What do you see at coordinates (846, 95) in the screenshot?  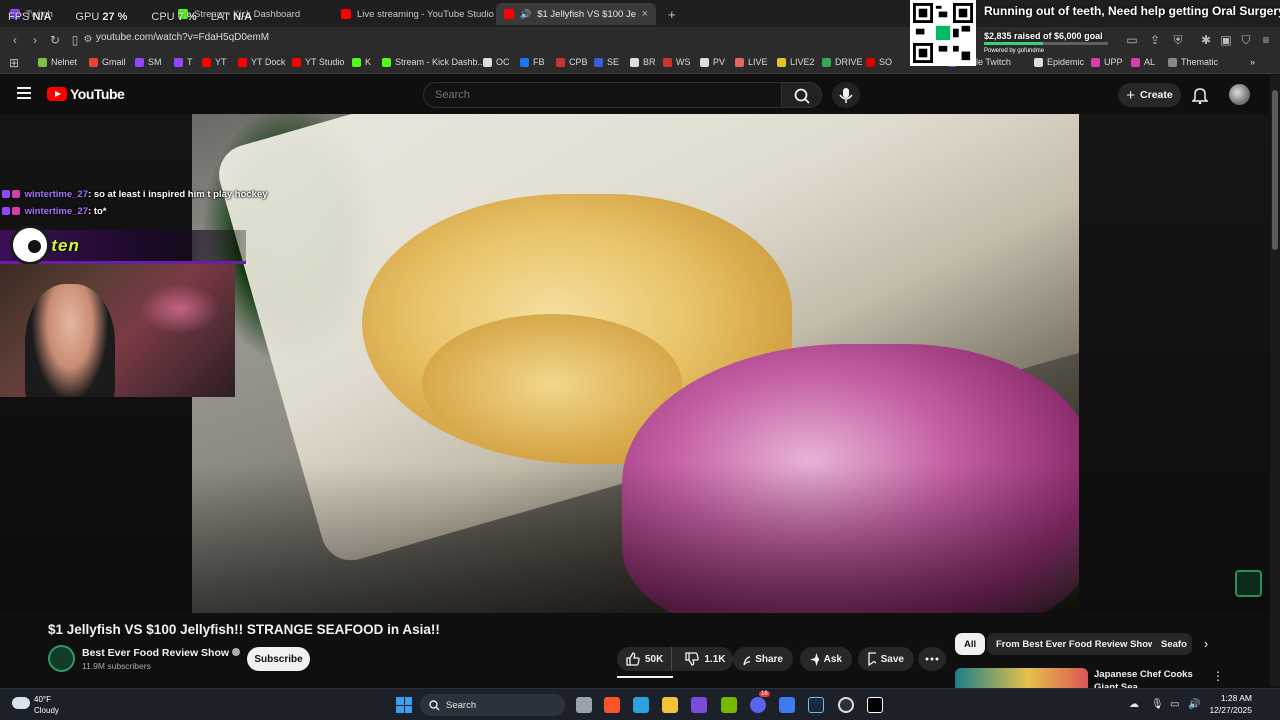 I see `voice-search-button` at bounding box center [846, 95].